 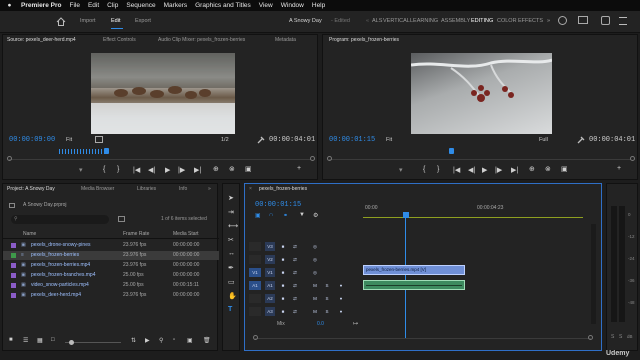 I want to click on linked-selection-icon: ⚭, so click(x=285, y=215).